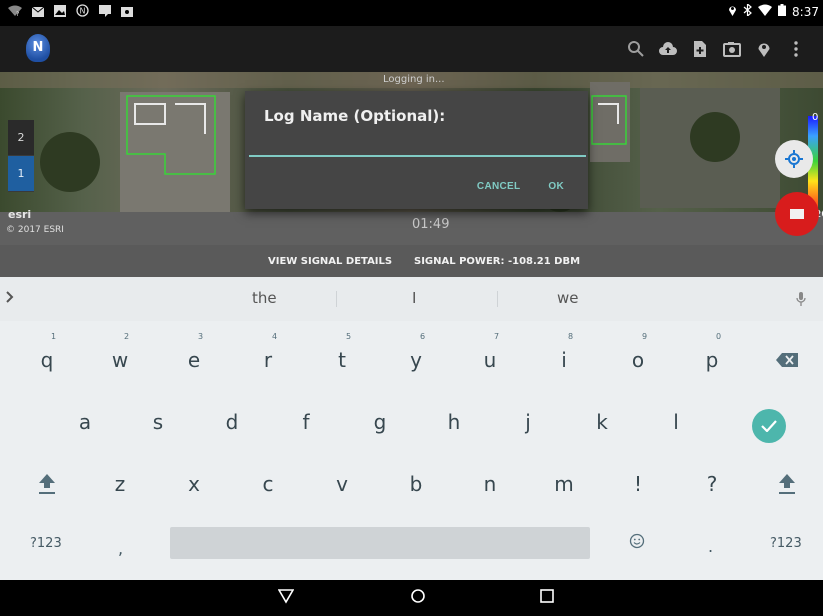 The image size is (823, 616). What do you see at coordinates (732, 49) in the screenshot?
I see `camera-icon` at bounding box center [732, 49].